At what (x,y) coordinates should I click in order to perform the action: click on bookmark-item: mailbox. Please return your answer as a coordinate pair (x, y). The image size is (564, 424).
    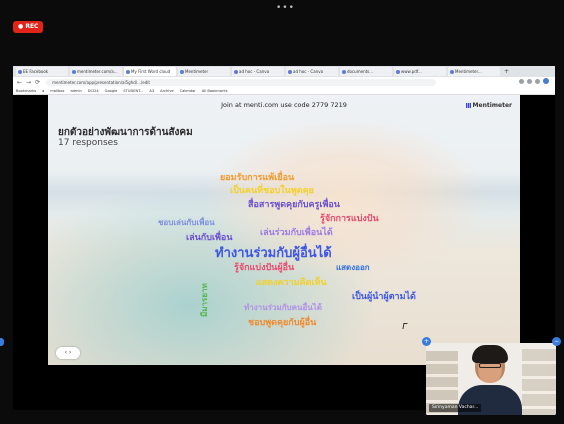
    Looking at the image, I should click on (57, 91).